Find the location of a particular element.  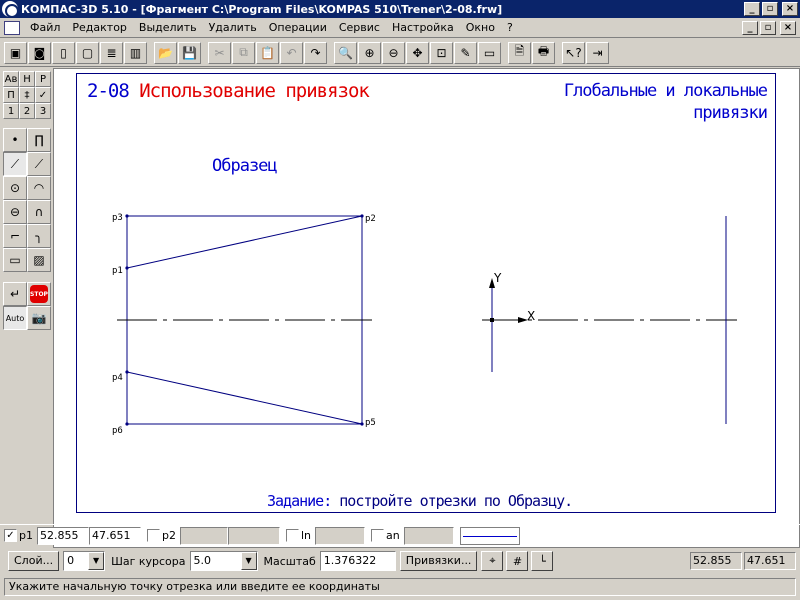

menu-settings: Настройка is located at coordinates (423, 28).